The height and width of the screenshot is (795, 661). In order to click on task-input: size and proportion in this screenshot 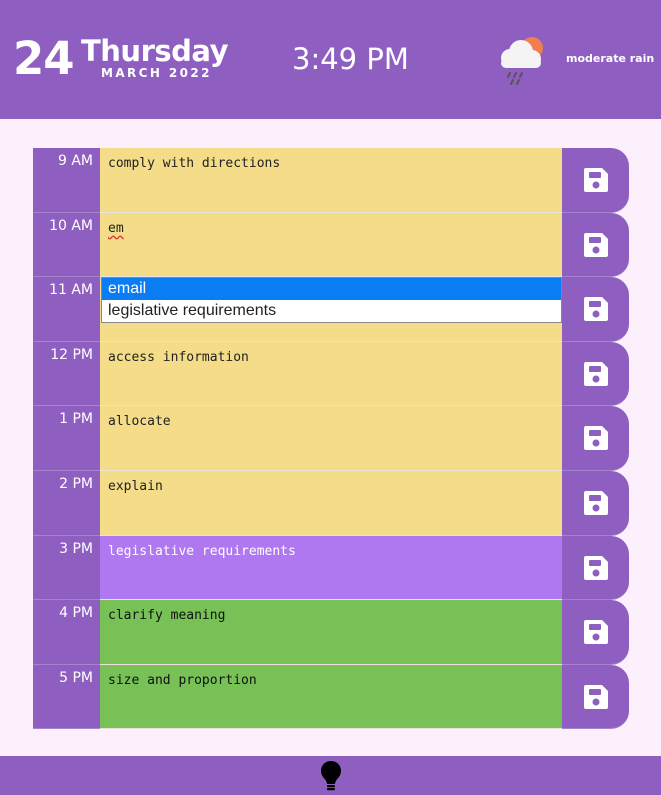, I will do `click(331, 697)`.